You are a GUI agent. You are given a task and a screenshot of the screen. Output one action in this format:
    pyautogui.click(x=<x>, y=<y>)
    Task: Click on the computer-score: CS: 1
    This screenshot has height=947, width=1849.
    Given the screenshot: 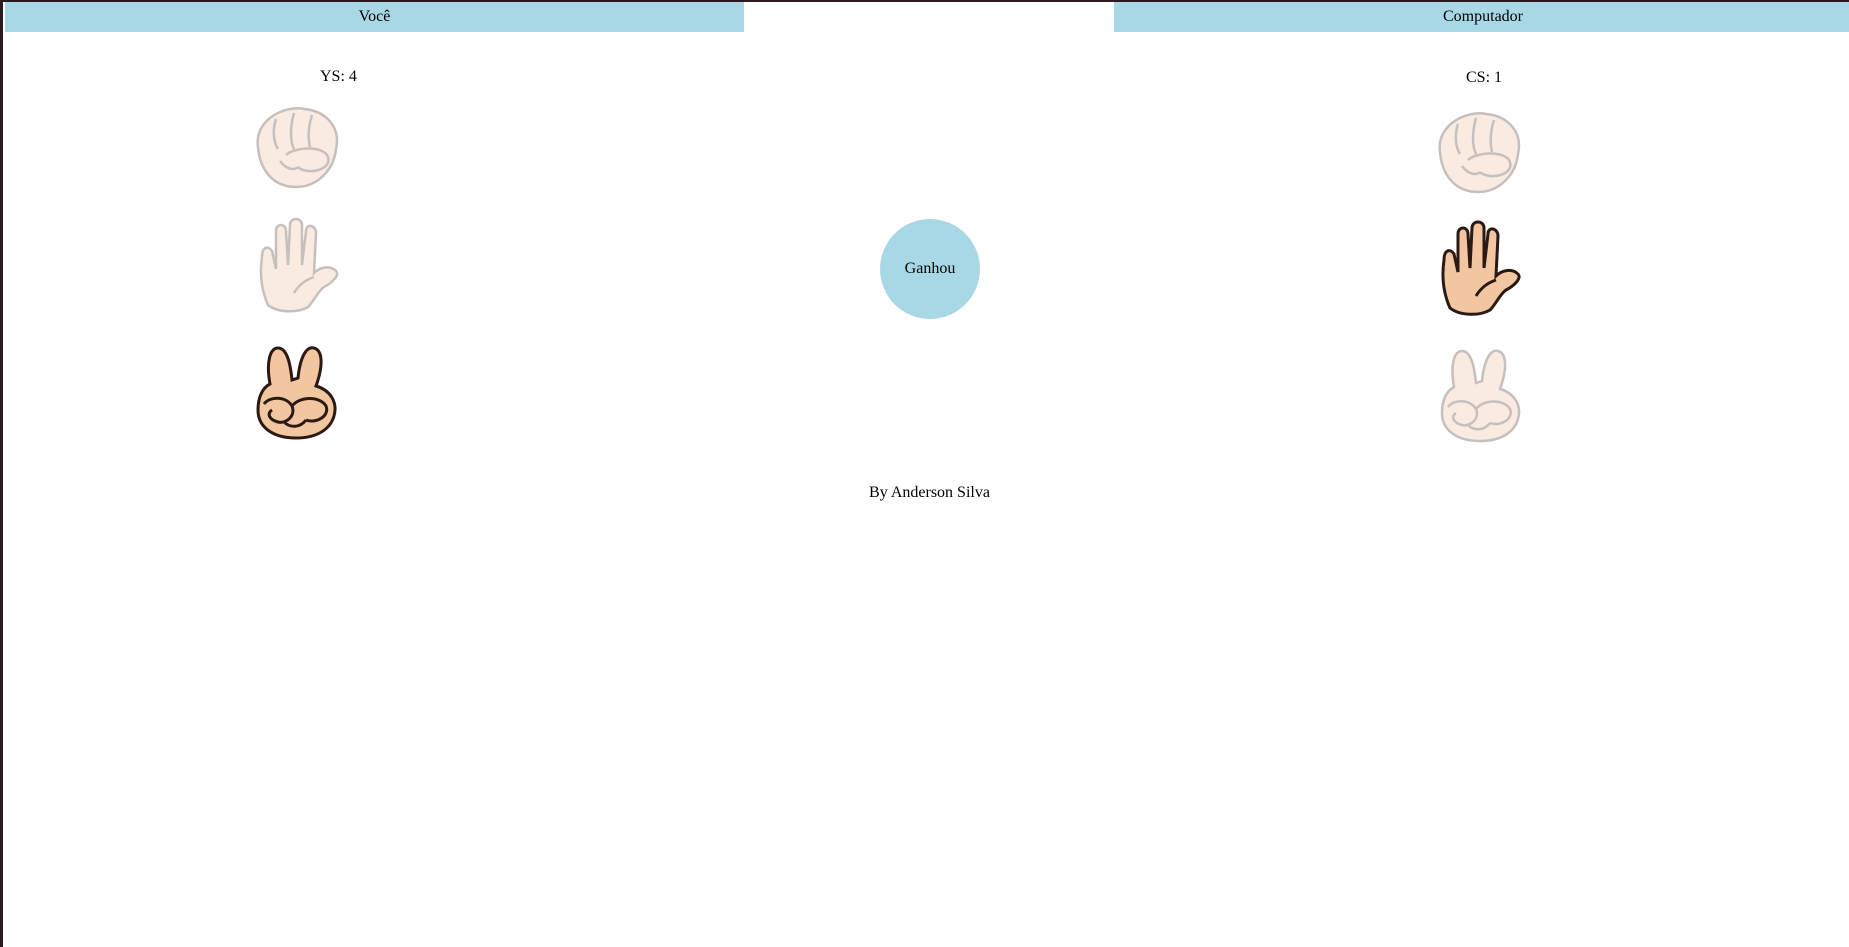 What is the action you would take?
    pyautogui.click(x=1484, y=77)
    